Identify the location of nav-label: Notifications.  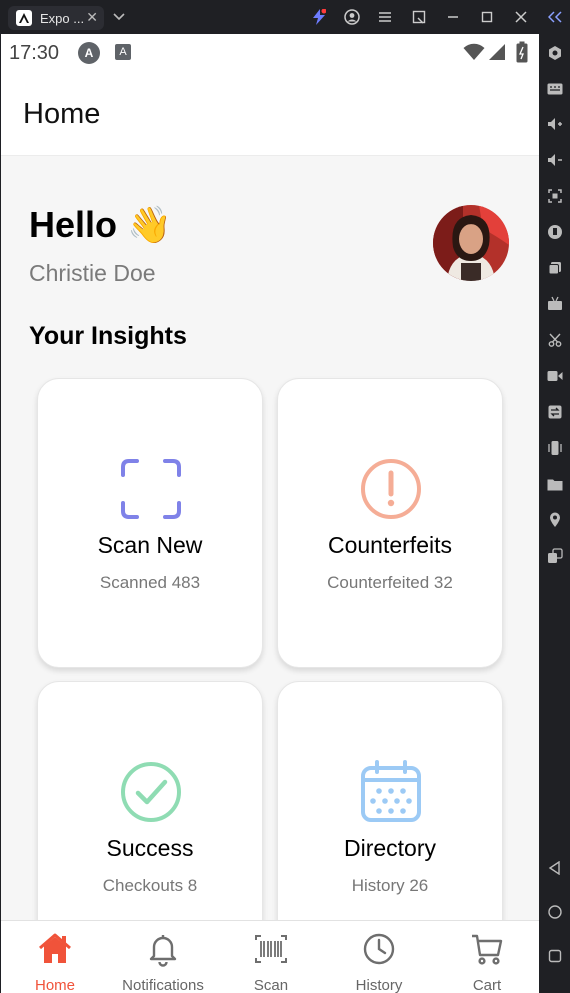
(163, 985).